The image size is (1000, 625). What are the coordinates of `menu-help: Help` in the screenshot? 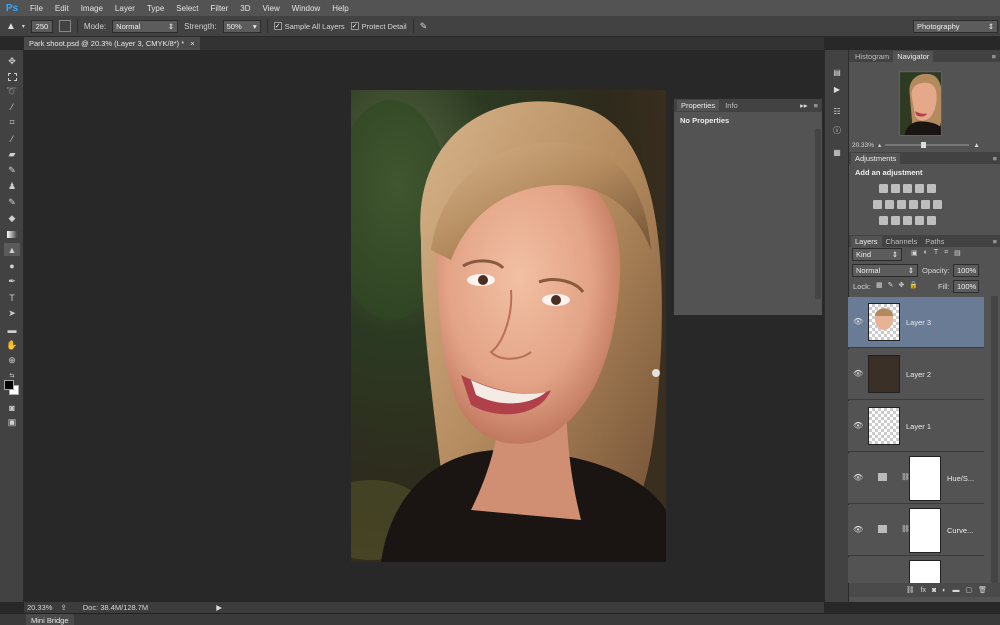 It's located at (340, 8).